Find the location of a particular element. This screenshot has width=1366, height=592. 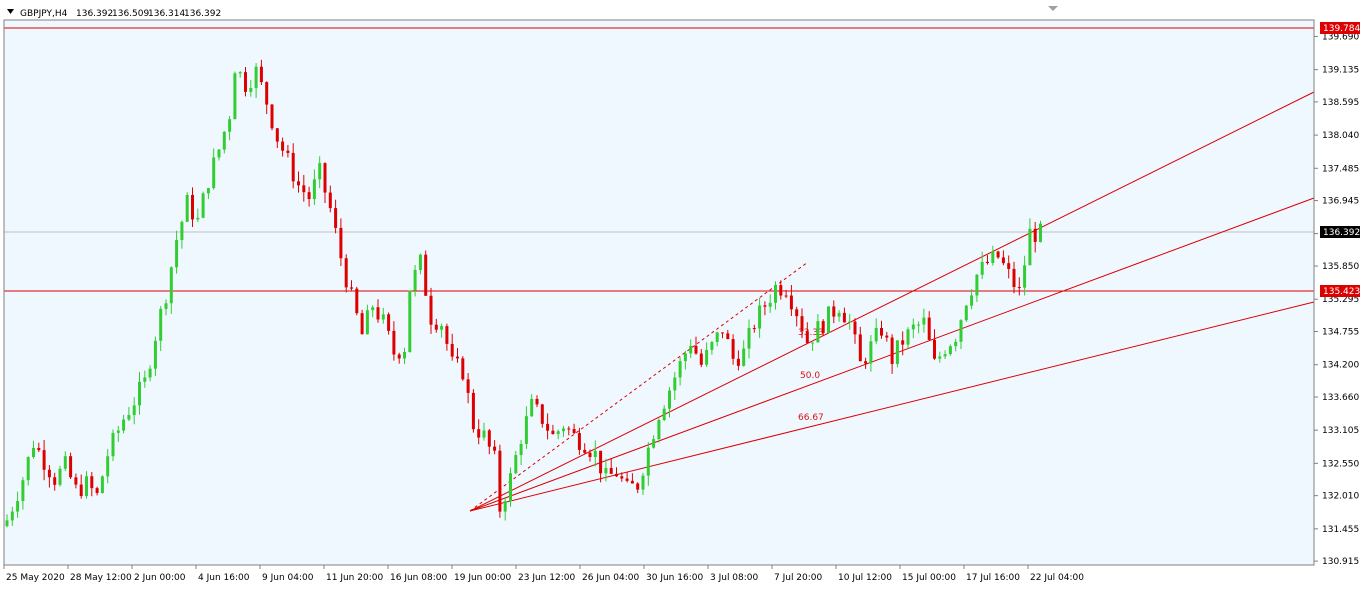

x-tick-label: 9 Jun 04:00 is located at coordinates (288, 578).